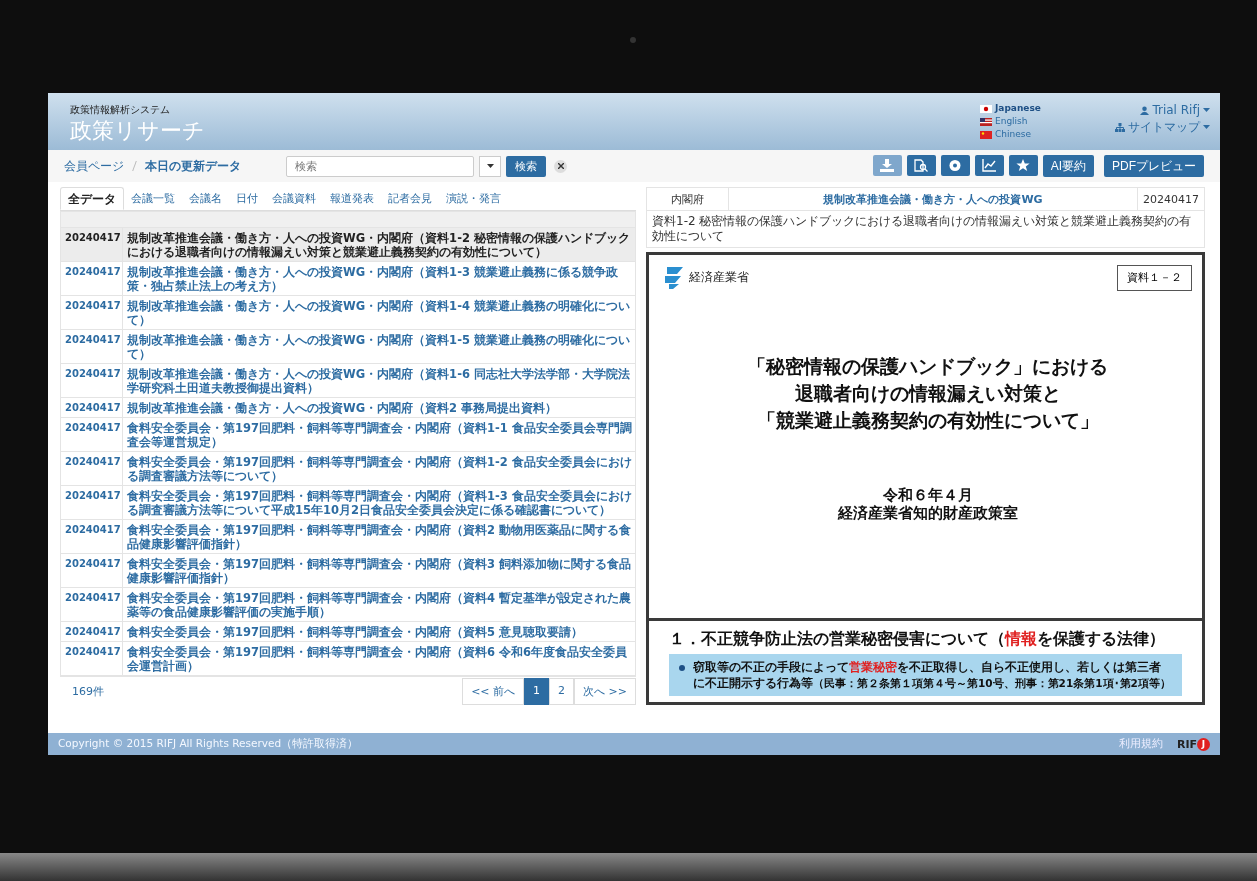  What do you see at coordinates (473, 198) in the screenshot?
I see `tab: 演説・発言` at bounding box center [473, 198].